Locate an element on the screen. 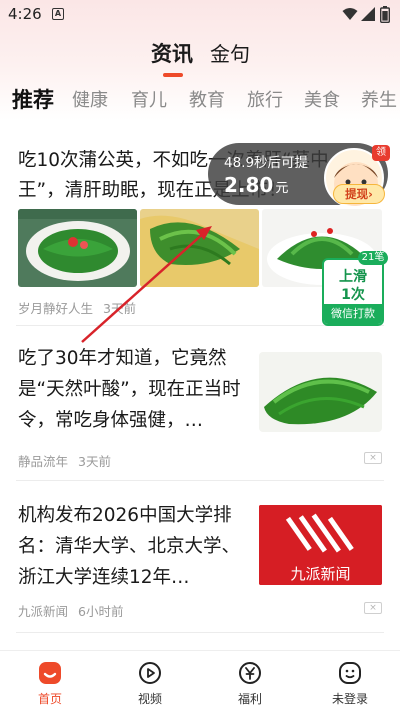  category-education: 教育 is located at coordinates (207, 99).